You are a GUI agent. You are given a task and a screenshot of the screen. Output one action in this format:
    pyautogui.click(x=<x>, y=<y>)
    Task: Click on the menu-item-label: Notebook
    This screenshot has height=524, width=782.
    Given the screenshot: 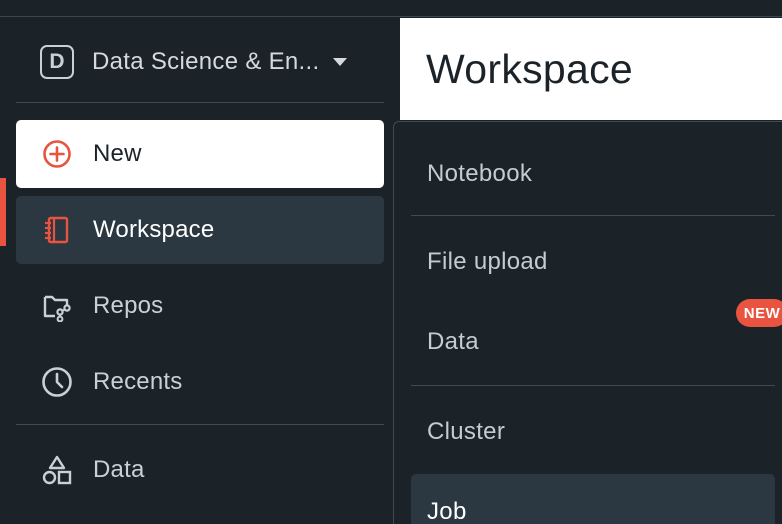 What is the action you would take?
    pyautogui.click(x=480, y=173)
    